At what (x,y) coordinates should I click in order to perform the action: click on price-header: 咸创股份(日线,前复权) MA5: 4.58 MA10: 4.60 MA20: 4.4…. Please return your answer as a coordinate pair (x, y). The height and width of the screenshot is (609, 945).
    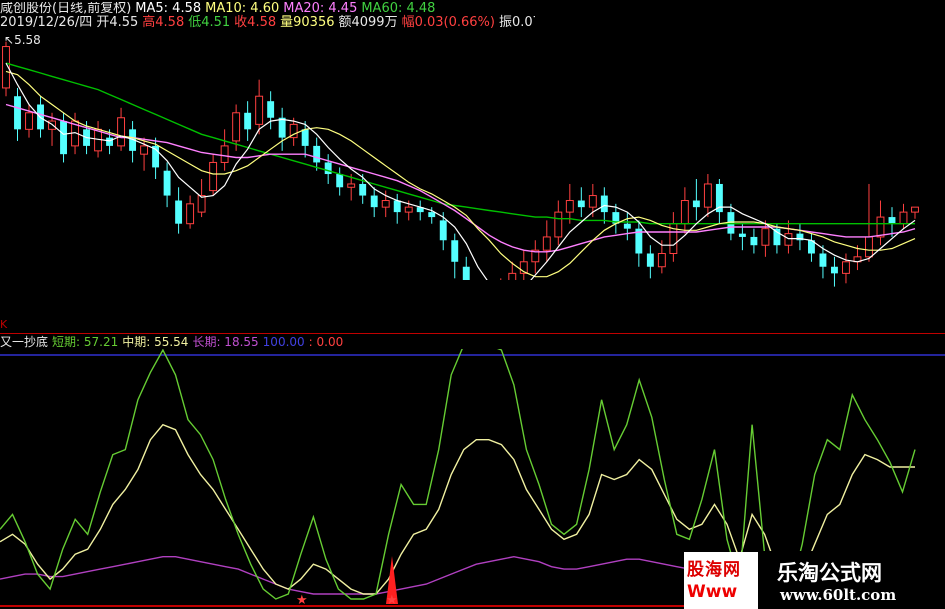
    Looking at the image, I should click on (267, 16).